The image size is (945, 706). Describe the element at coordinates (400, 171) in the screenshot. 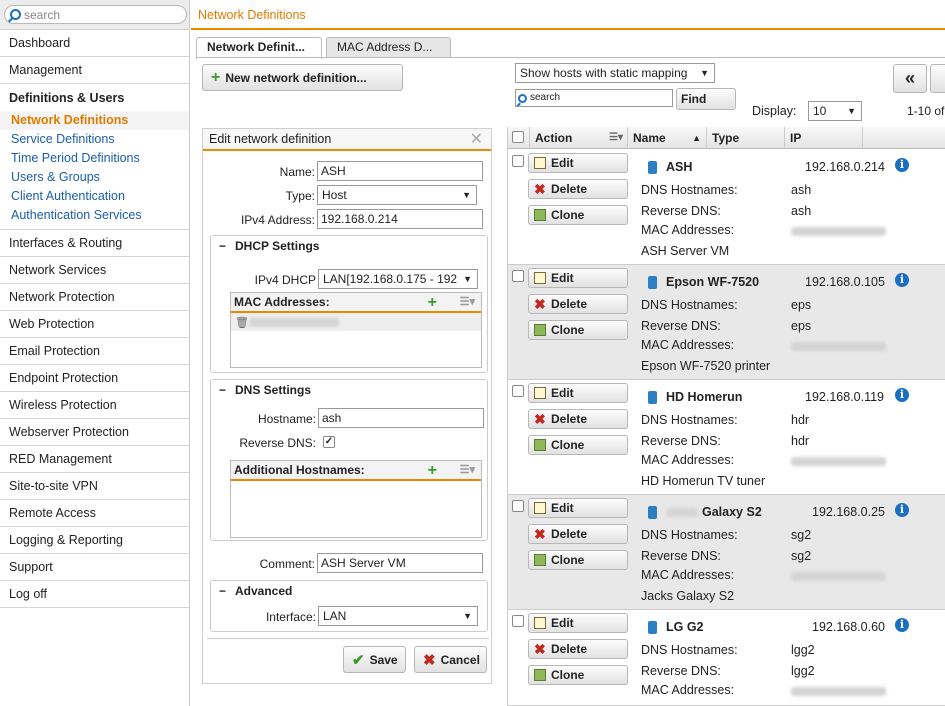

I see `name-input: ASH` at that location.